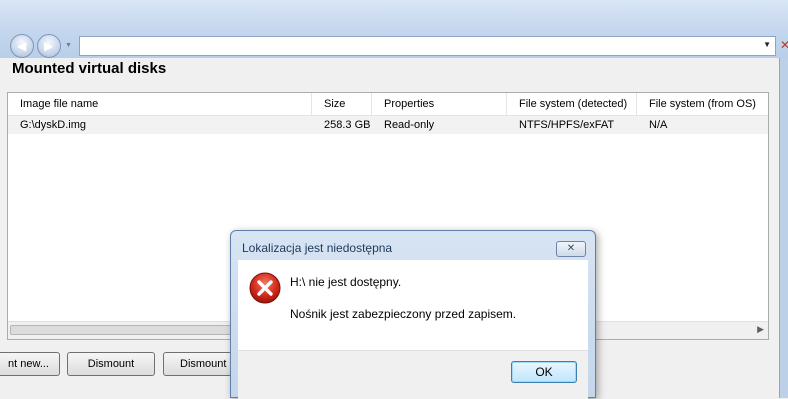 The image size is (788, 399). Describe the element at coordinates (160, 104) in the screenshot. I see `column-header-image: Image file name` at that location.